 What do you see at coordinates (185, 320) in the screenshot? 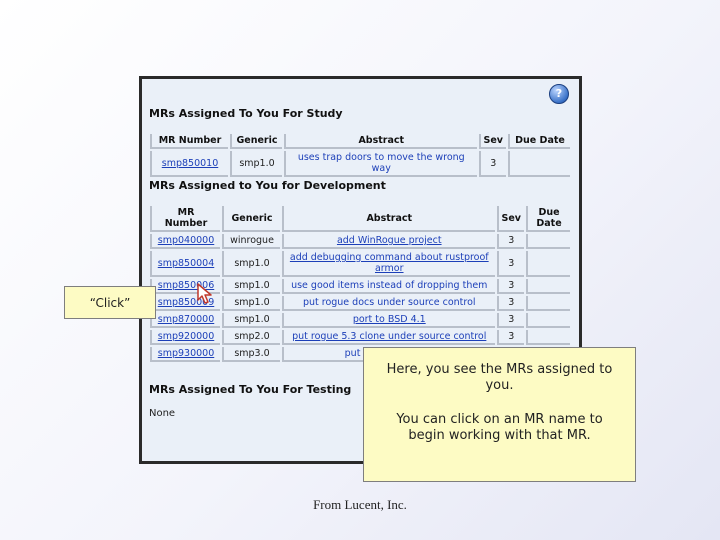
I see `mr-link: smp870000` at bounding box center [185, 320].